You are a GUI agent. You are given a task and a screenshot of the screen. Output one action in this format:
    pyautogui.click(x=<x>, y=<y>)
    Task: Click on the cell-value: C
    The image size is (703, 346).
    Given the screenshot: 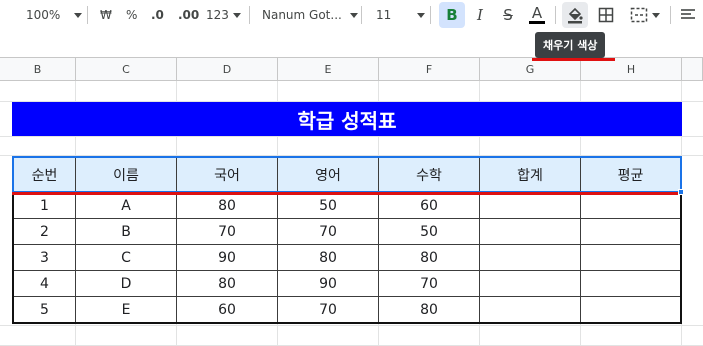 What is the action you would take?
    pyautogui.click(x=126, y=257)
    